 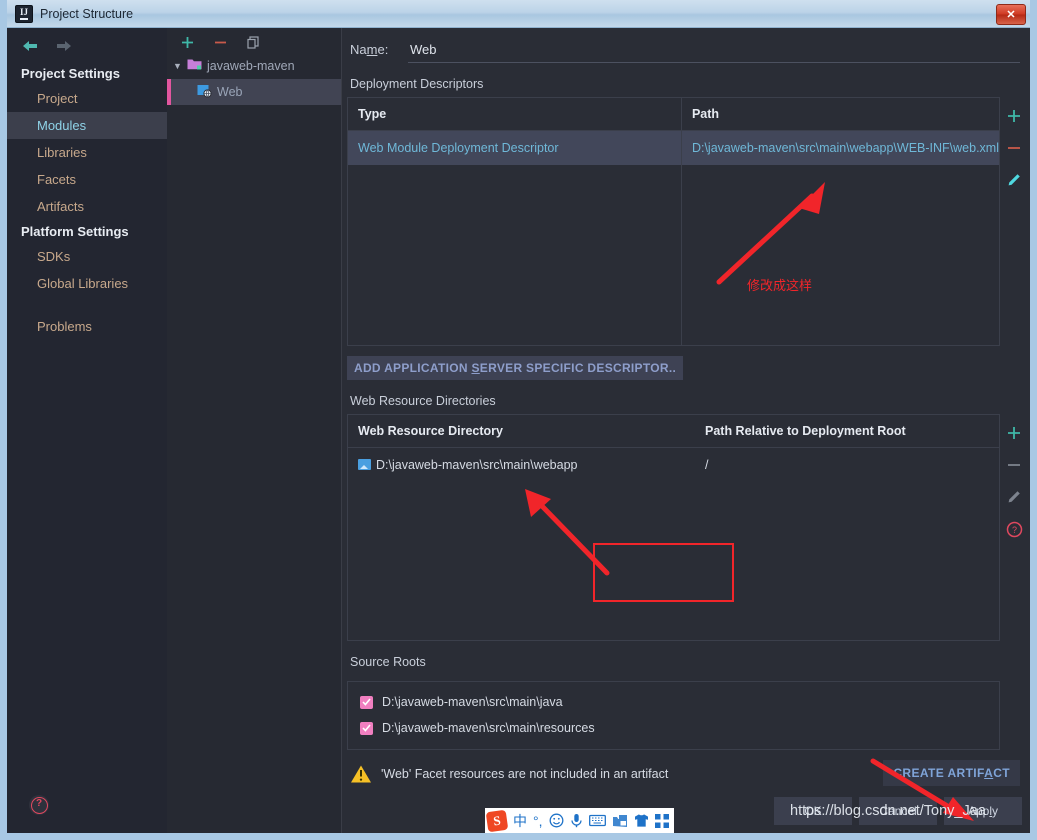 I want to click on source-root-path: D:\javaweb-maven\src\main\java, so click(x=472, y=702).